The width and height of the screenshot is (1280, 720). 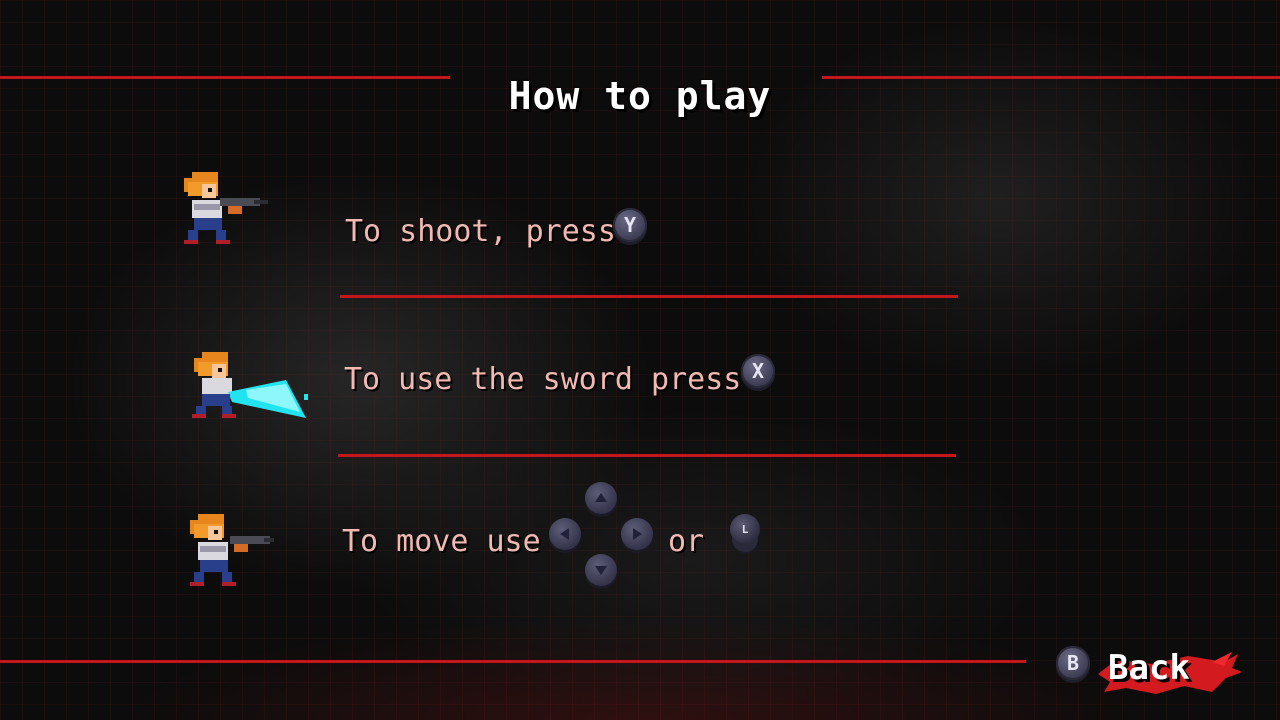 What do you see at coordinates (745, 529) in the screenshot?
I see `left-stick-icon: L` at bounding box center [745, 529].